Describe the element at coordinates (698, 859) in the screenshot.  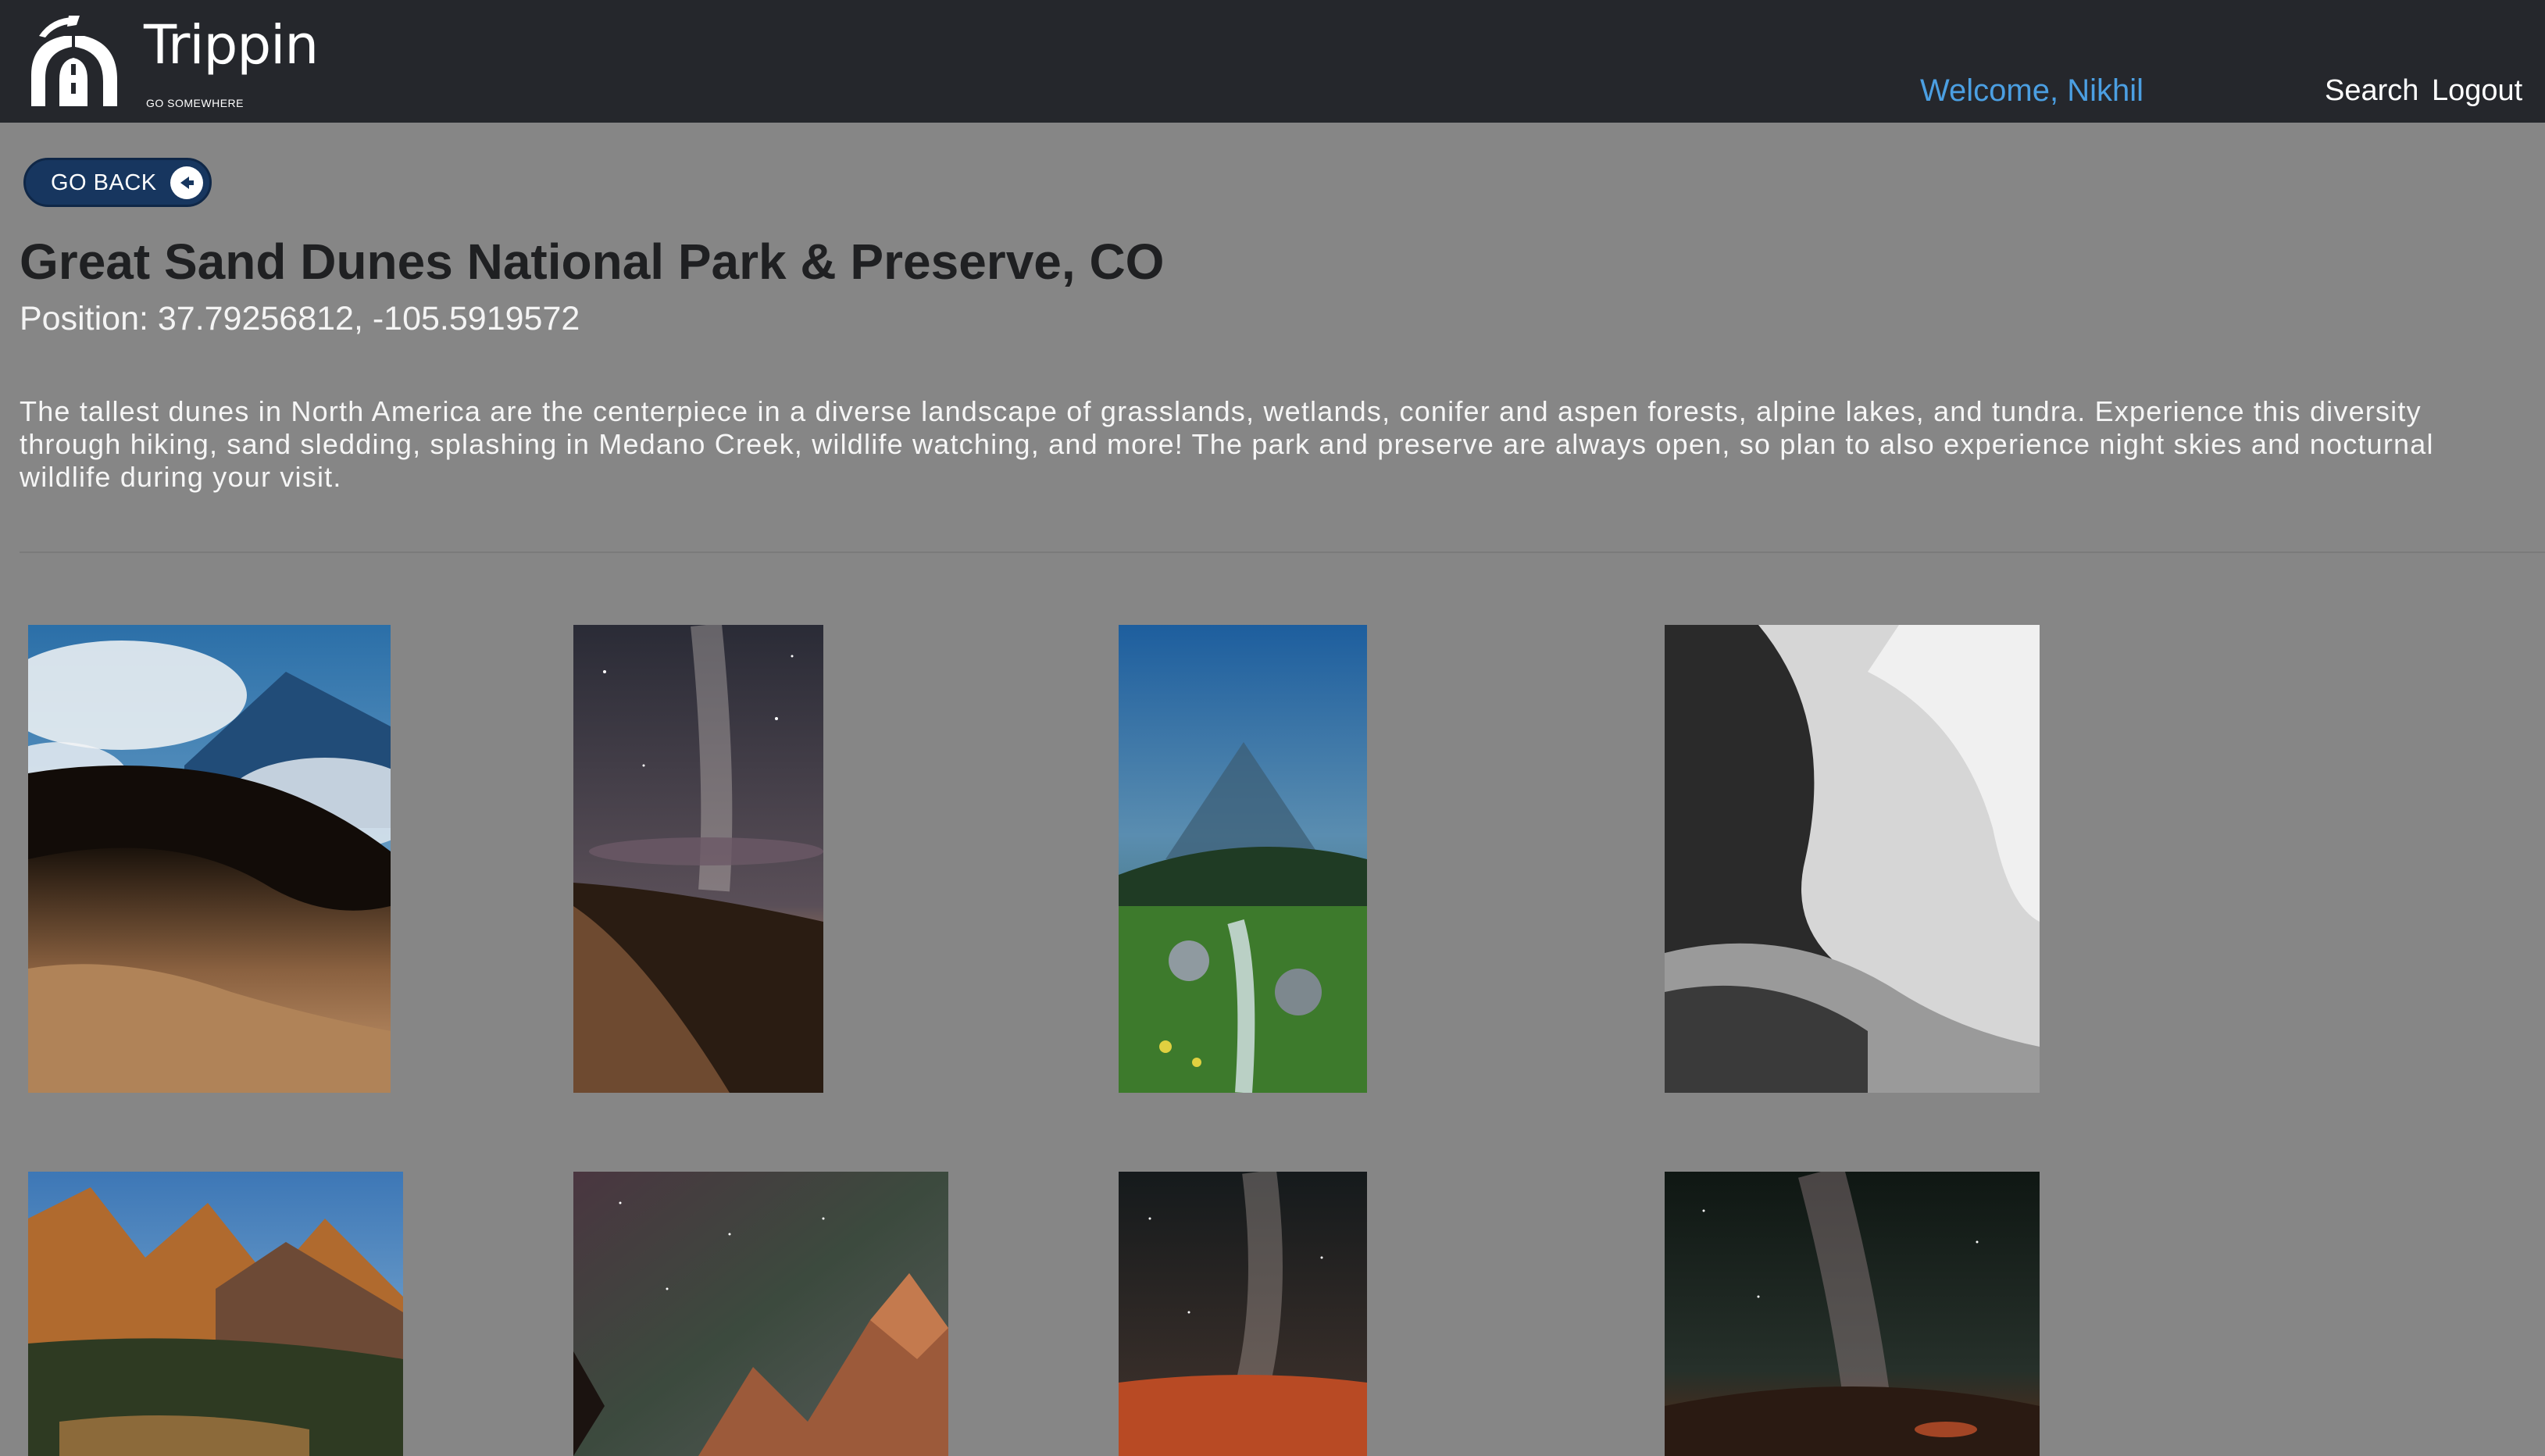
I see `gallery-photo-milky-way-dune` at that location.